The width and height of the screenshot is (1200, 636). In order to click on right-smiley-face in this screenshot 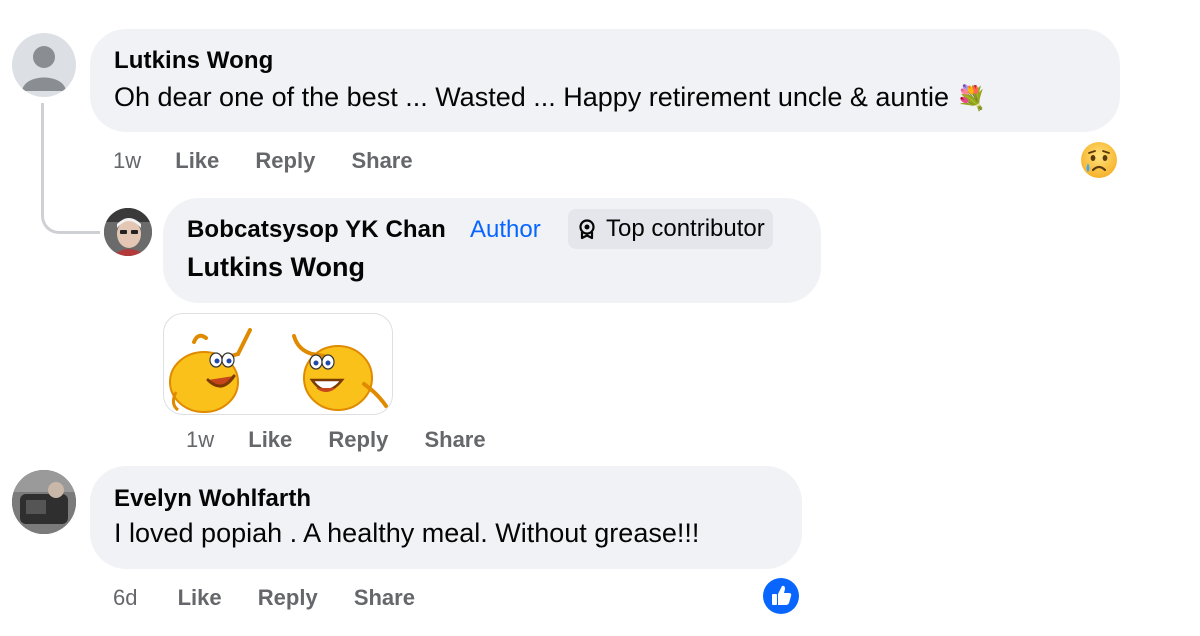, I will do `click(340, 372)`.